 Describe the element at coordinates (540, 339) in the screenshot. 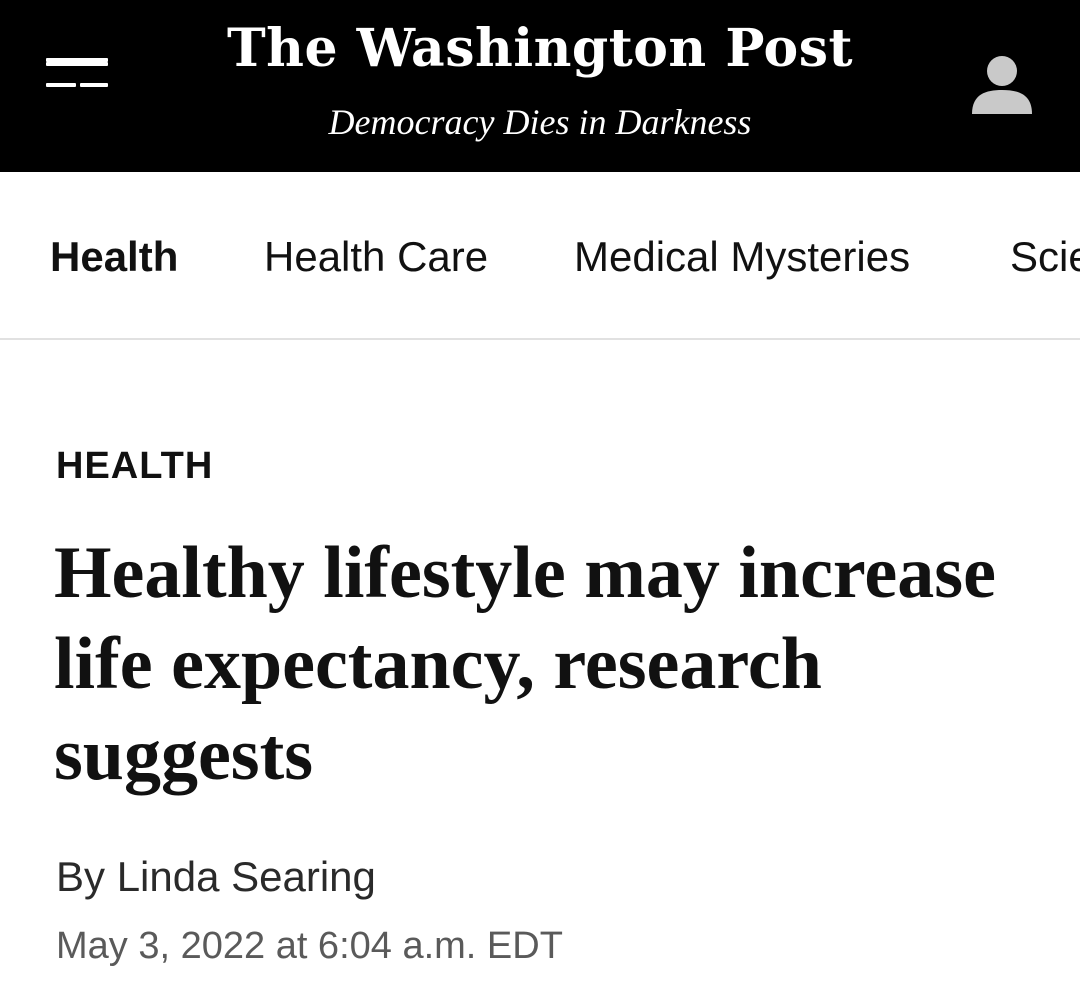

I see `nav-divider` at that location.